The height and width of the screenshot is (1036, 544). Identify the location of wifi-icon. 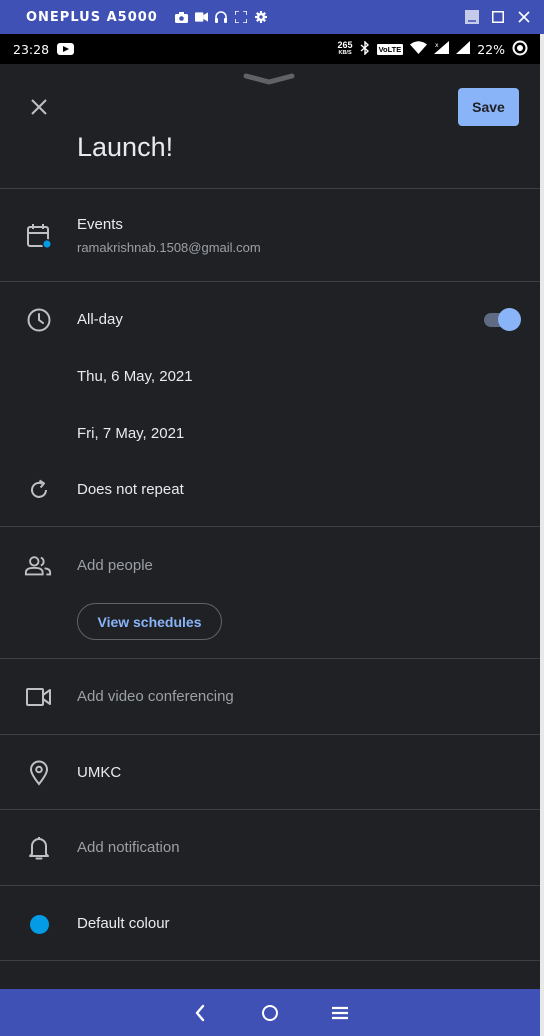
(419, 49).